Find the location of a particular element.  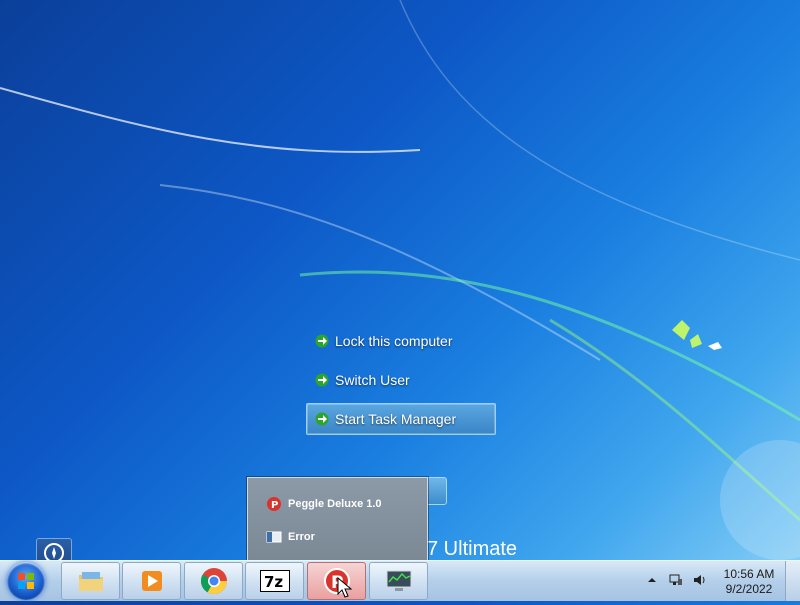

folder-icon is located at coordinates (90, 581).